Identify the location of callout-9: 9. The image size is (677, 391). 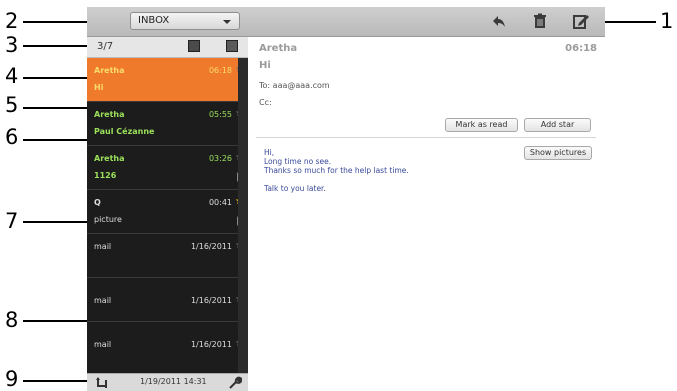
(12, 379).